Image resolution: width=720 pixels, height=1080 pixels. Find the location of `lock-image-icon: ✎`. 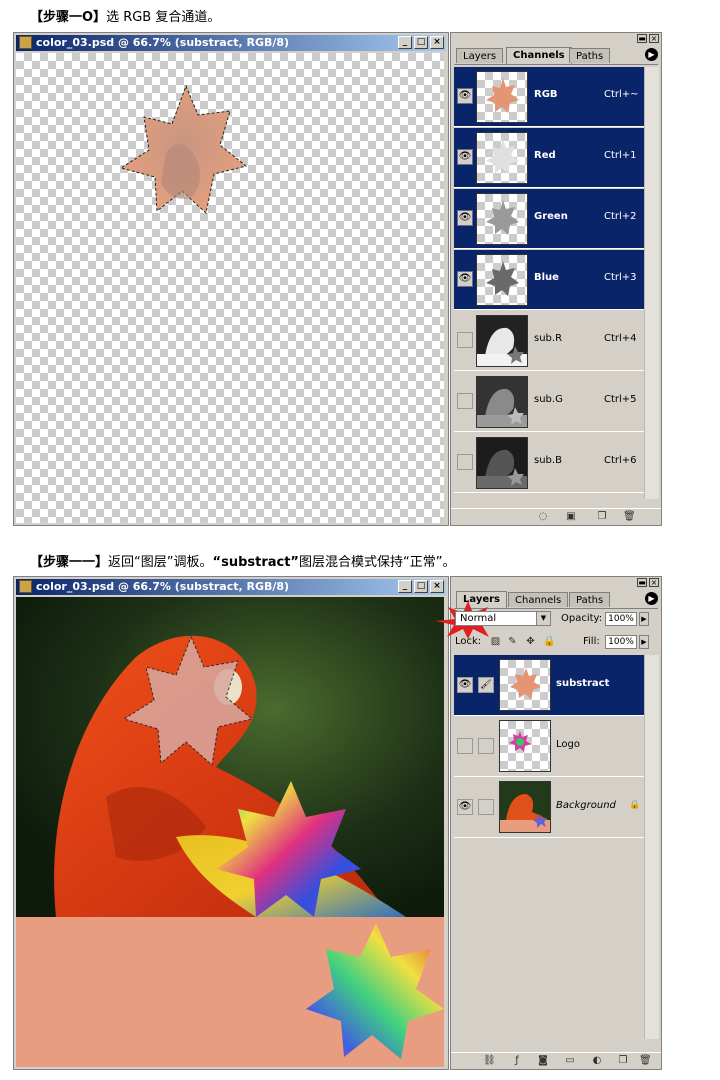

lock-image-icon: ✎ is located at coordinates (512, 641).